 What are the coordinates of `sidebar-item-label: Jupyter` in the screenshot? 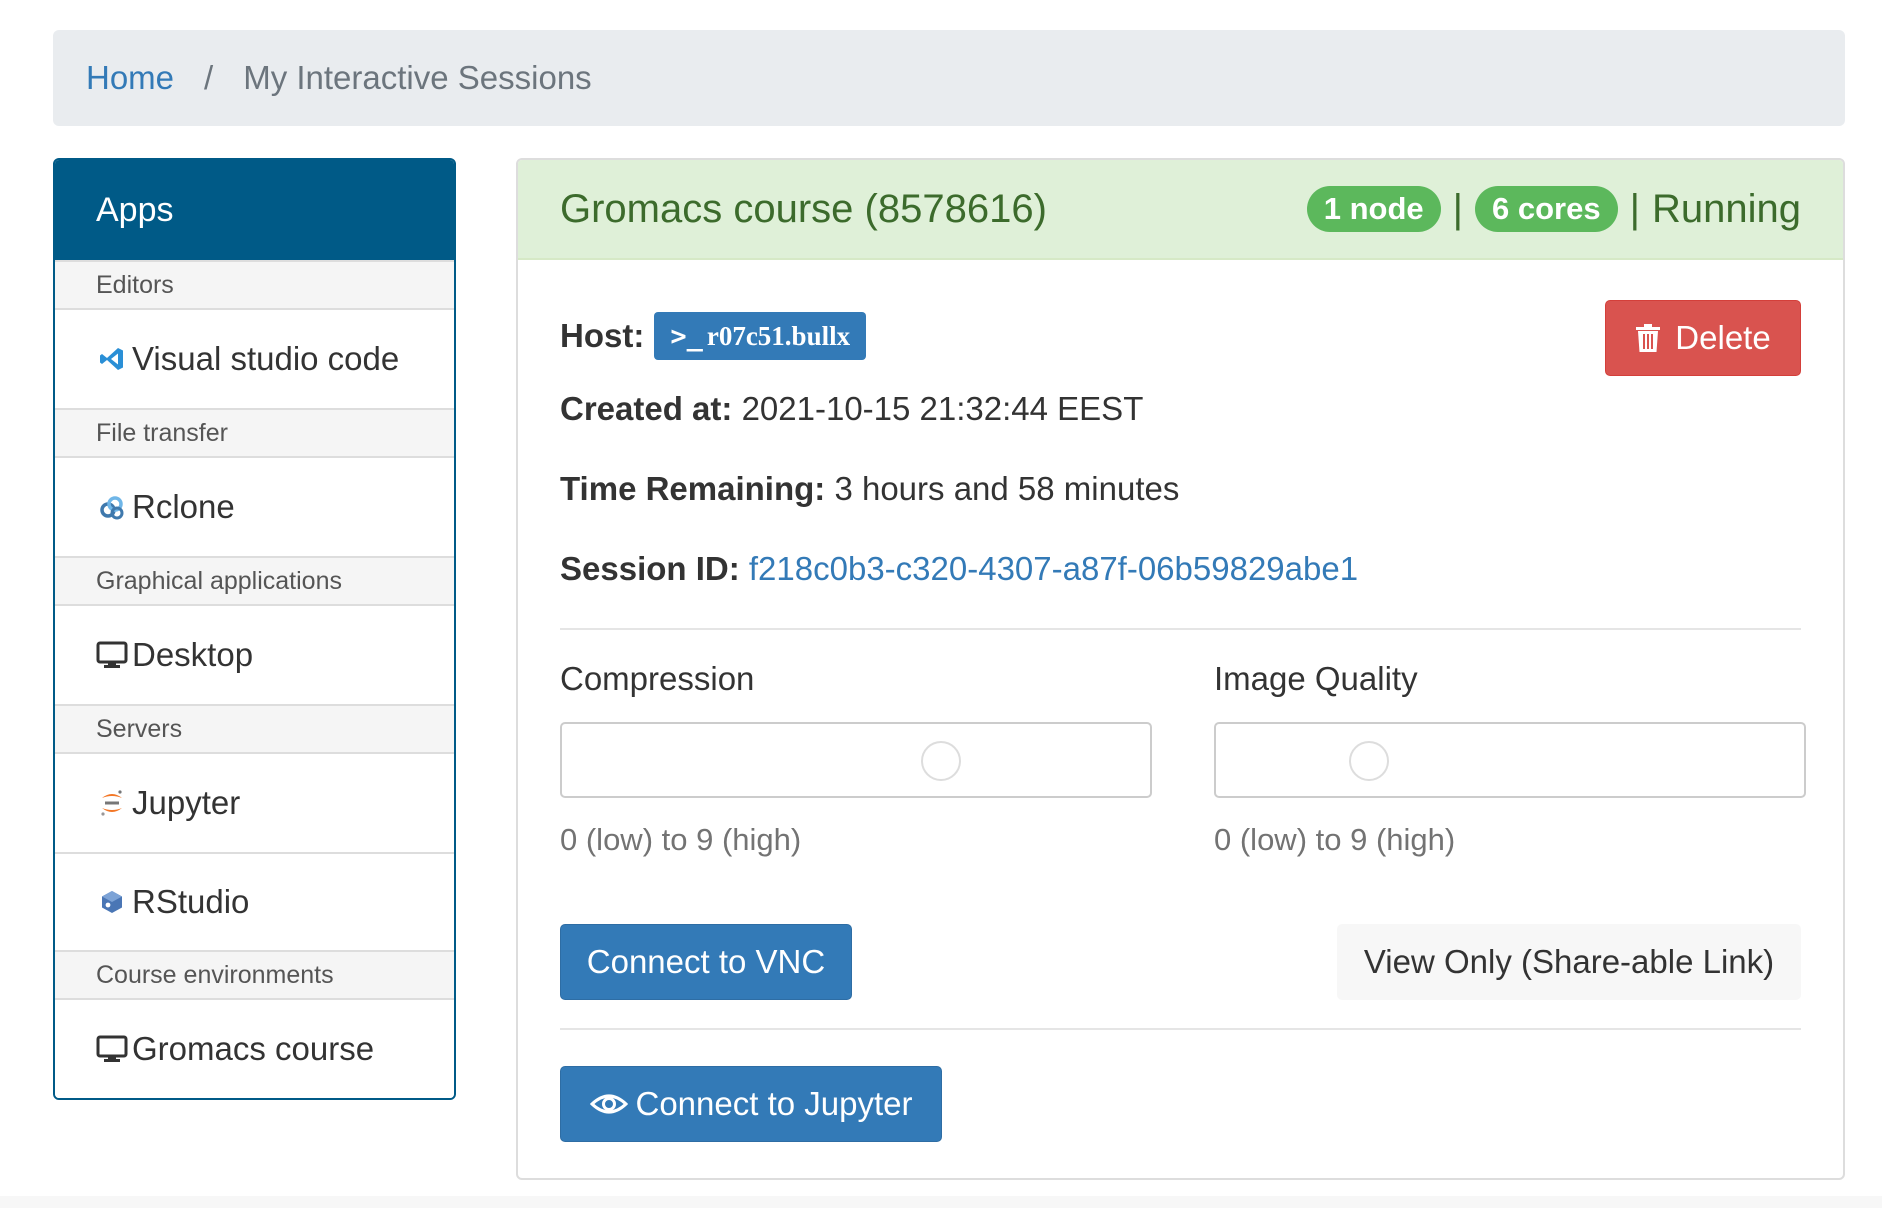 It's located at (186, 802).